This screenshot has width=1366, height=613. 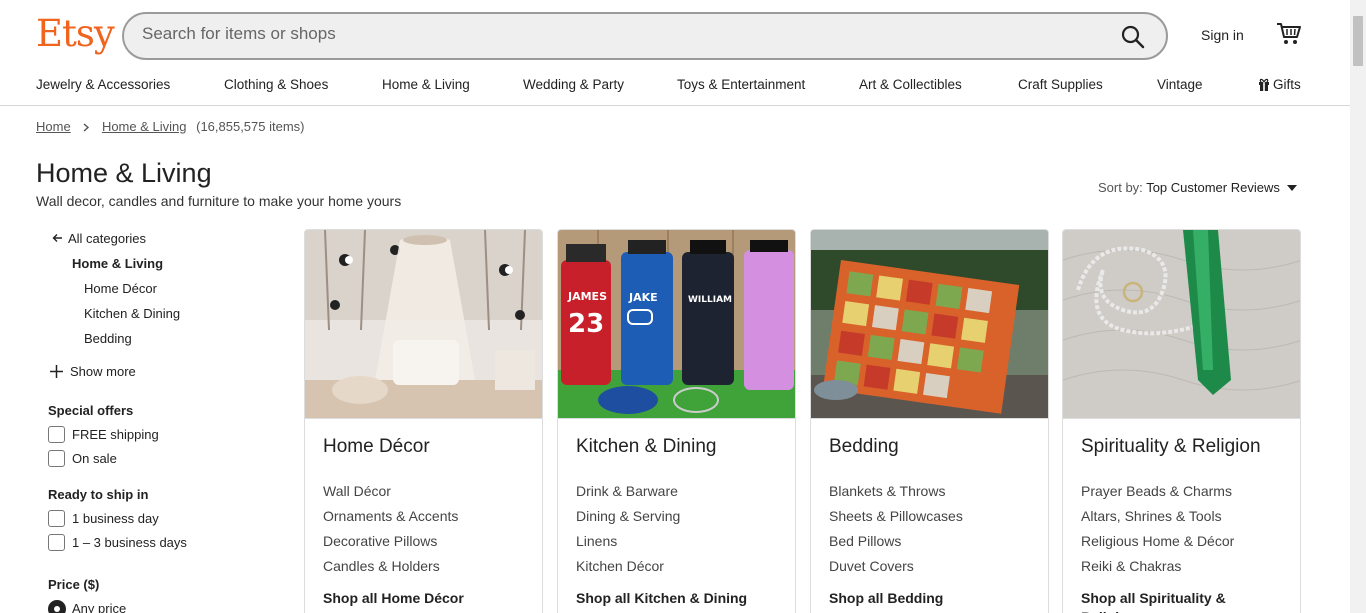 What do you see at coordinates (56, 458) in the screenshot?
I see `on-sale-checkbox` at bounding box center [56, 458].